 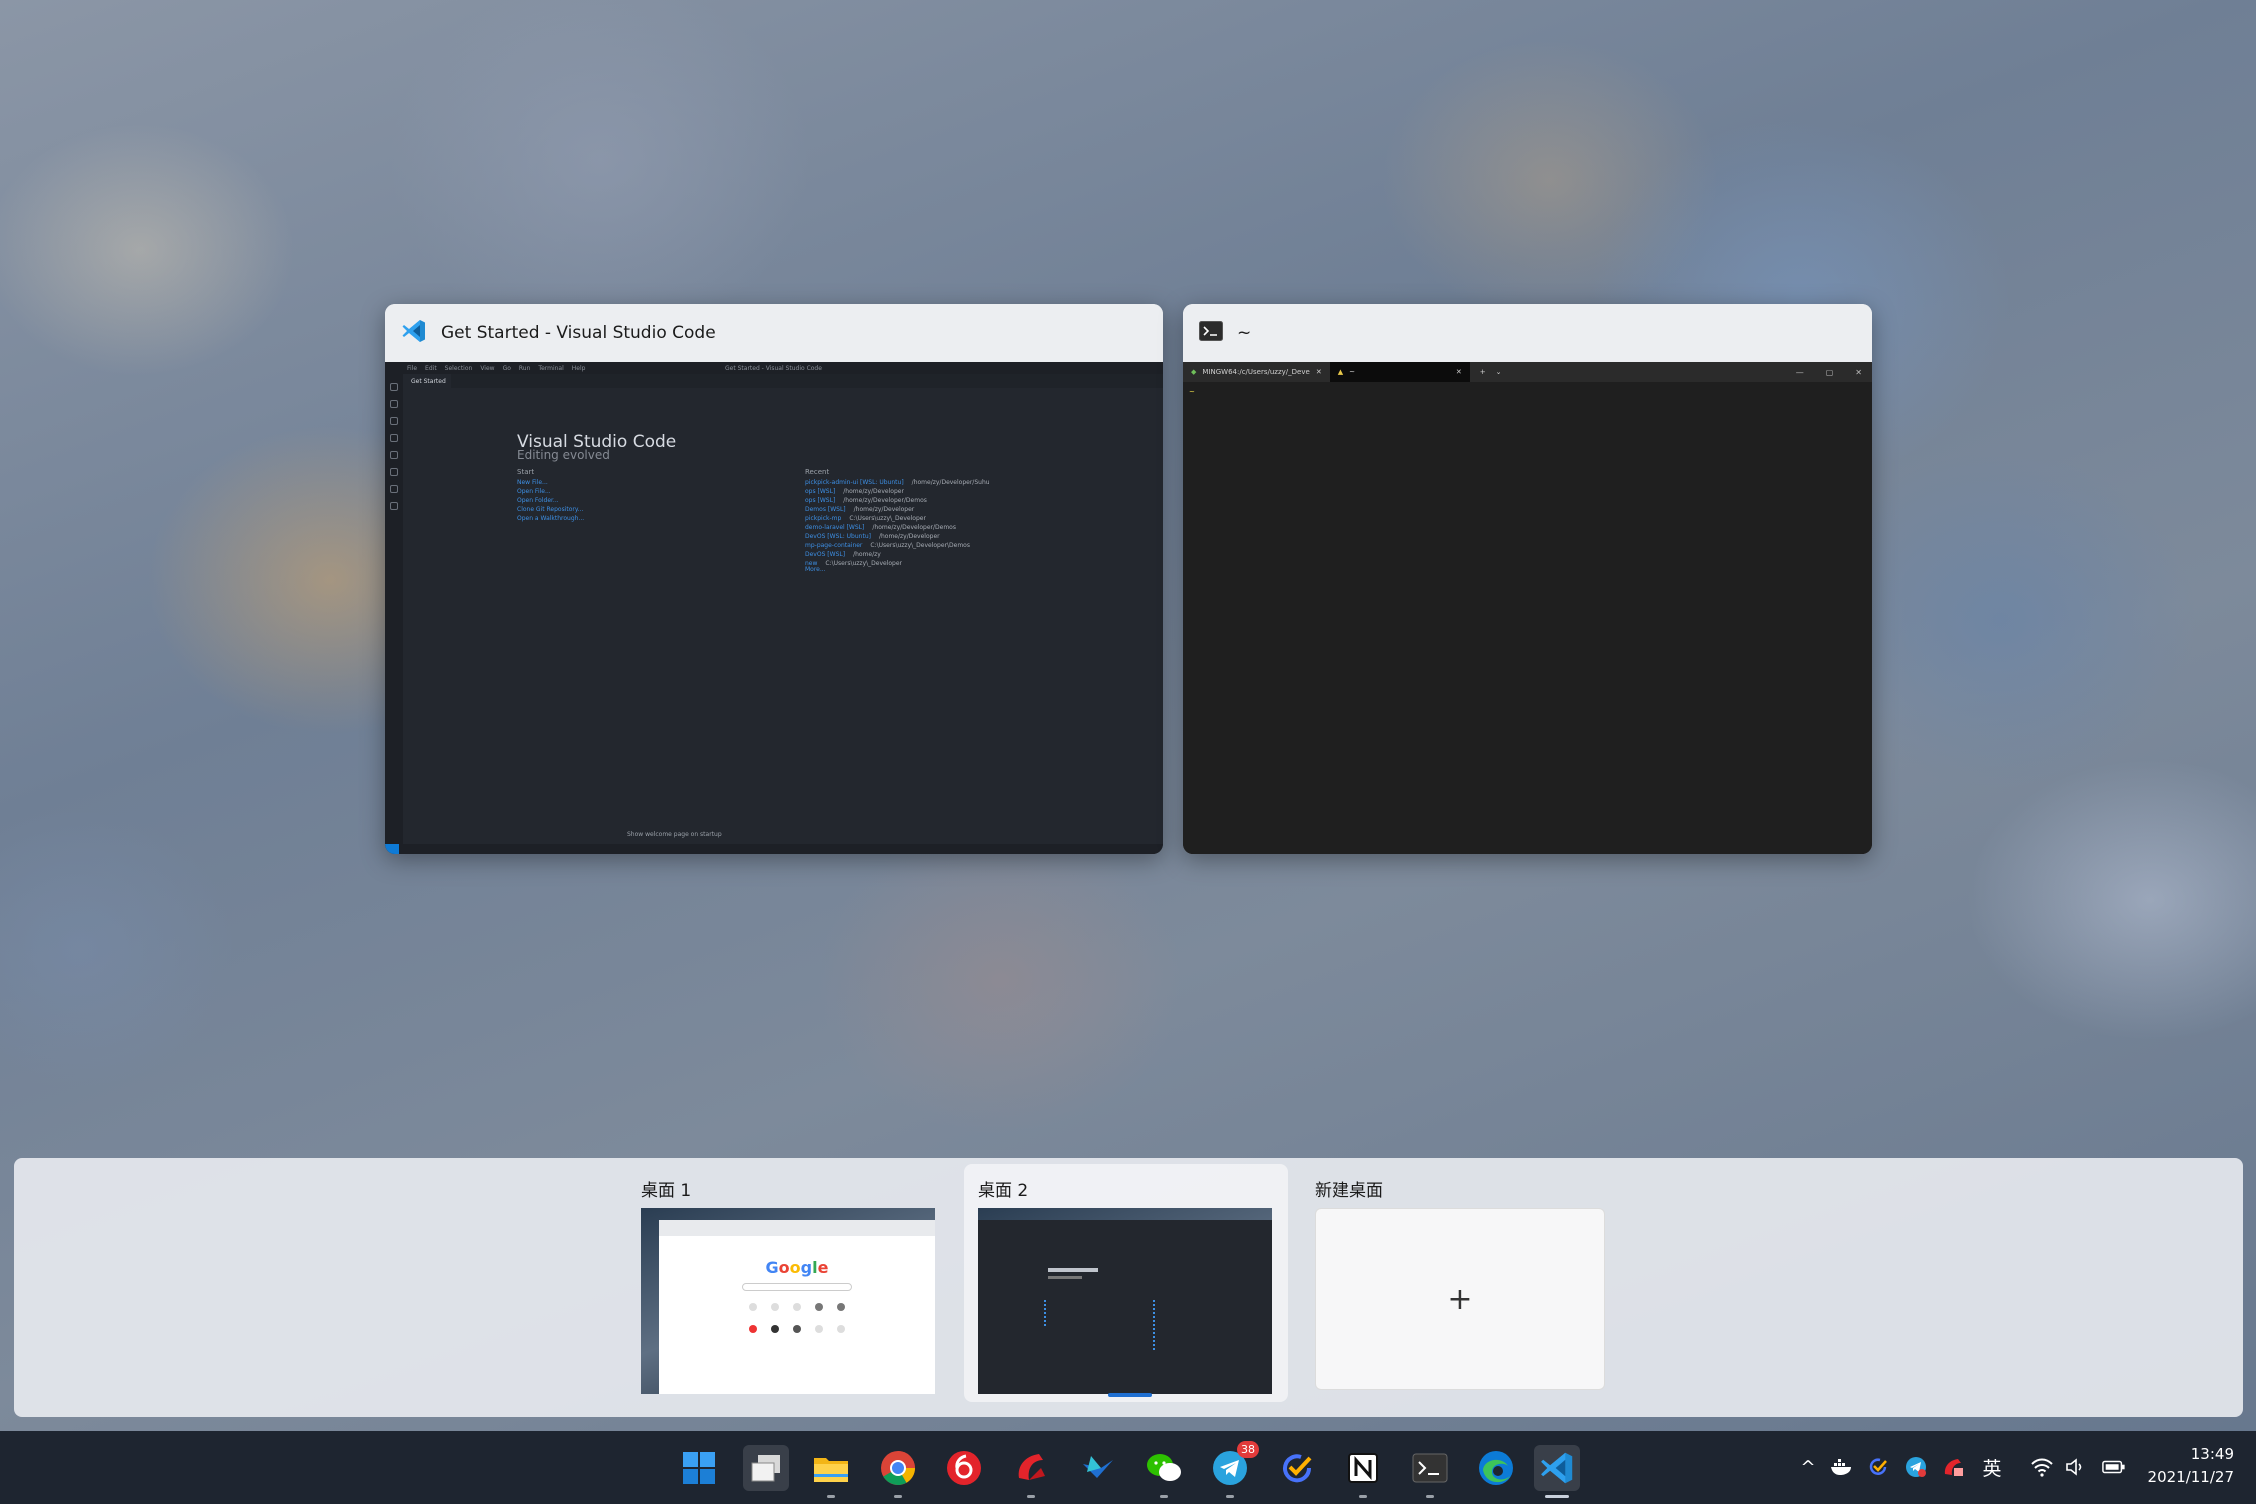 I want to click on tab-get-started: Get Started, so click(x=427, y=381).